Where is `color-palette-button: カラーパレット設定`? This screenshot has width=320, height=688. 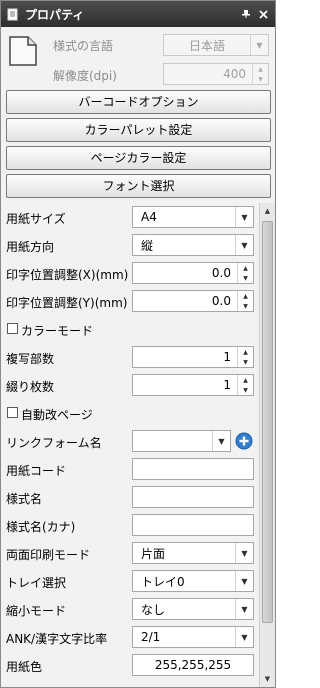
color-palette-button: カラーパレット設定 is located at coordinates (138, 130).